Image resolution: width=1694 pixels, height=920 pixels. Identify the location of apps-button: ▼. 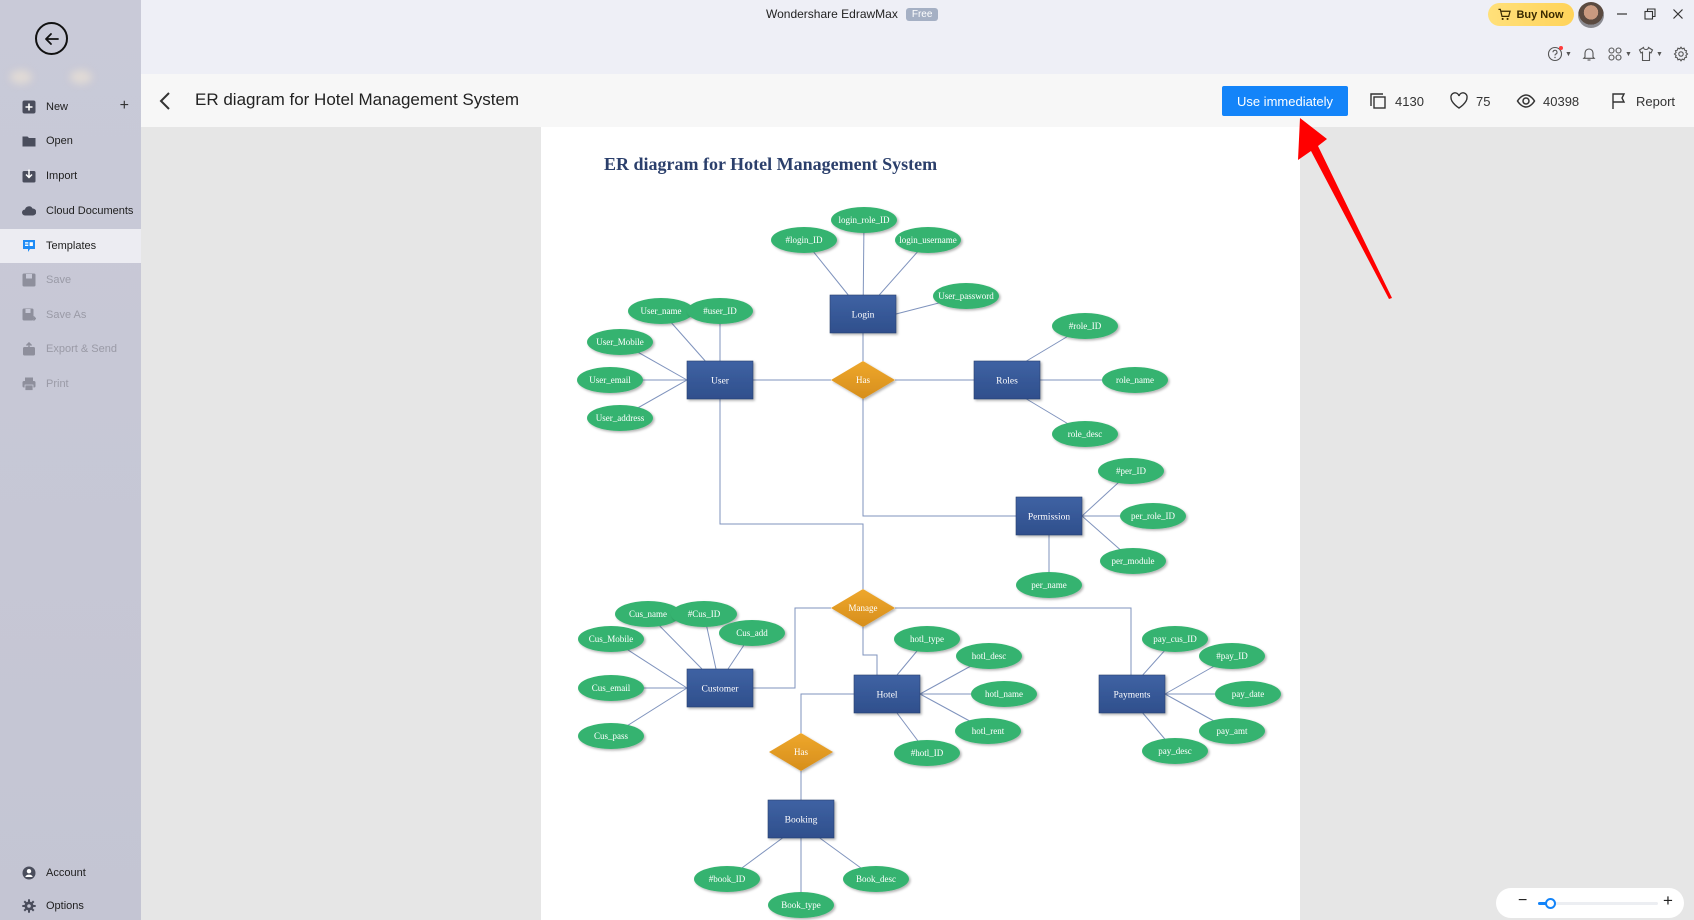
(1619, 54).